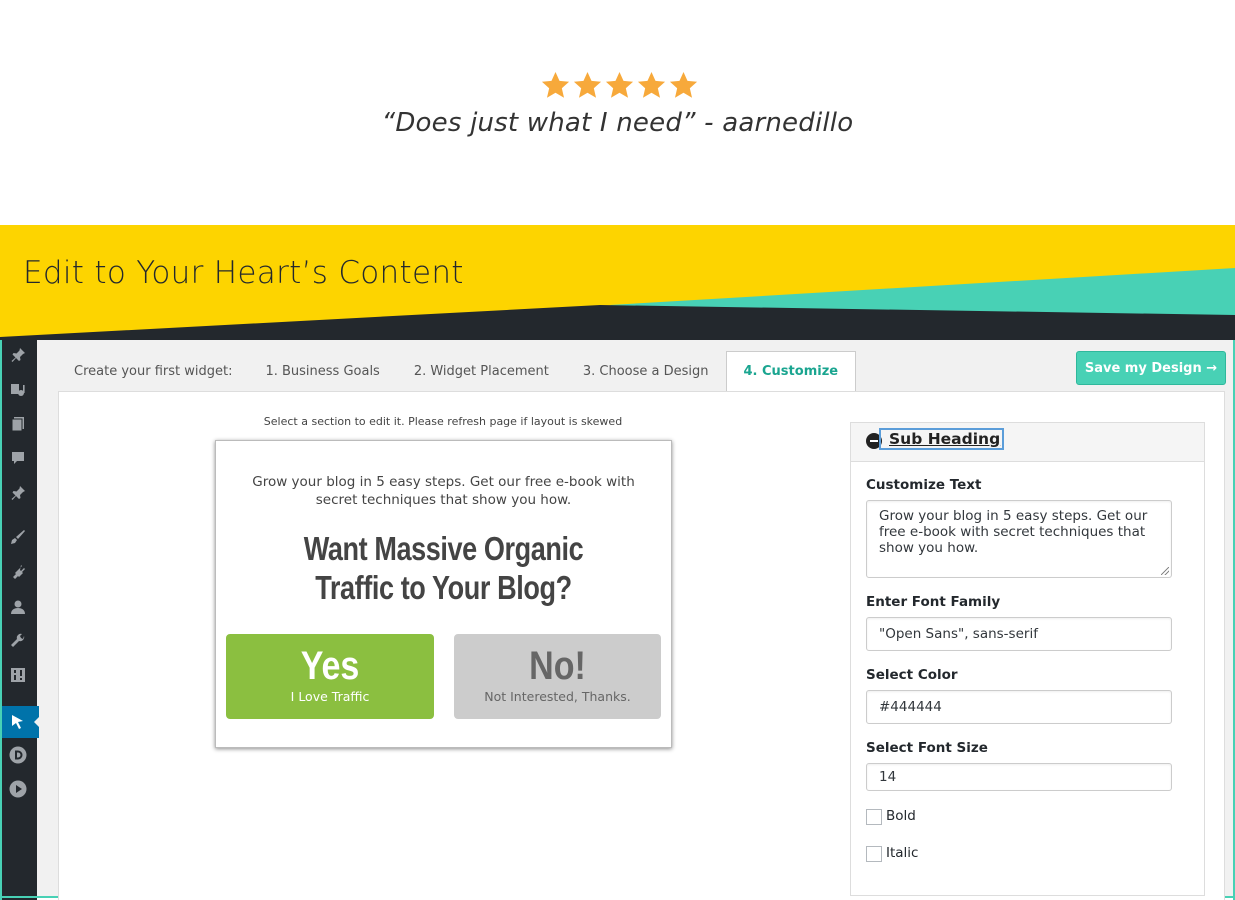 The height and width of the screenshot is (900, 1235). What do you see at coordinates (322, 371) in the screenshot?
I see `tab-business-goals: 1. Business Goals` at bounding box center [322, 371].